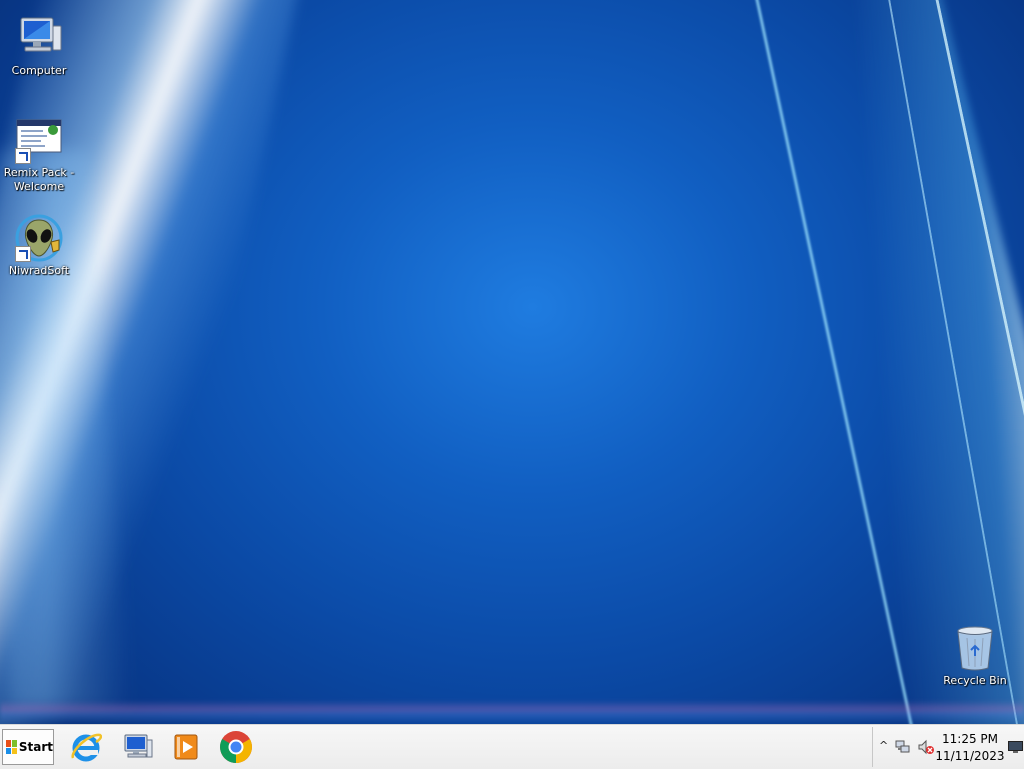 The height and width of the screenshot is (769, 1024). What do you see at coordinates (35, 747) in the screenshot?
I see `start-button-label: Start` at bounding box center [35, 747].